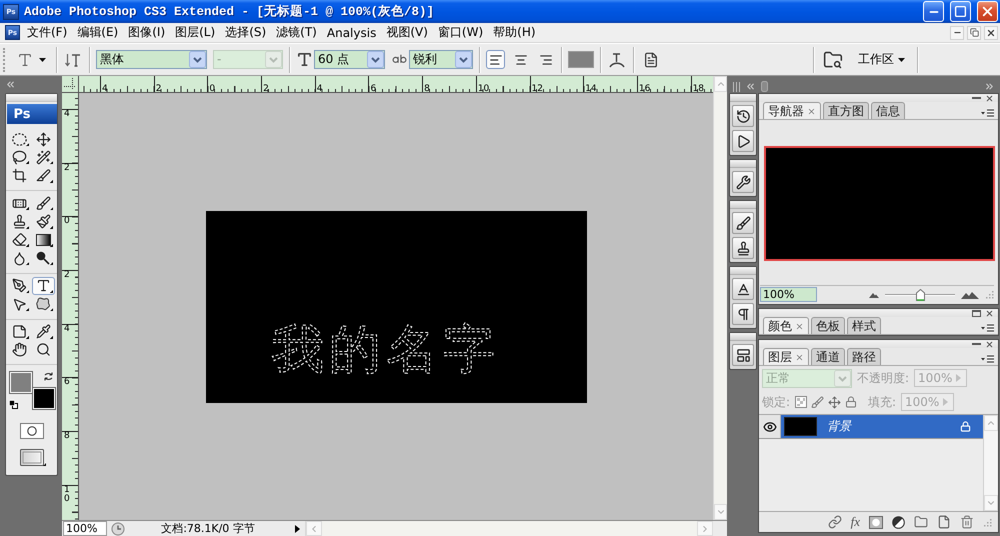  I want to click on page-icon, so click(944, 522).